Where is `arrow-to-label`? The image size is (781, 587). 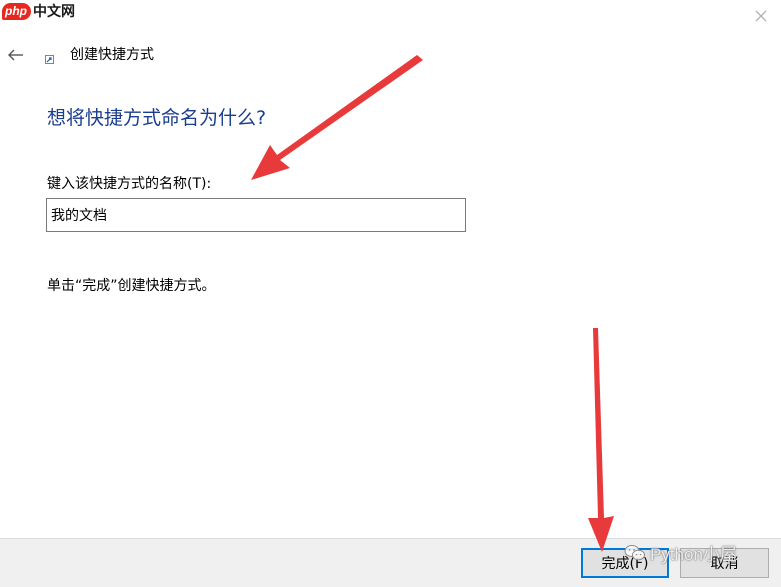 arrow-to-label is located at coordinates (337, 117).